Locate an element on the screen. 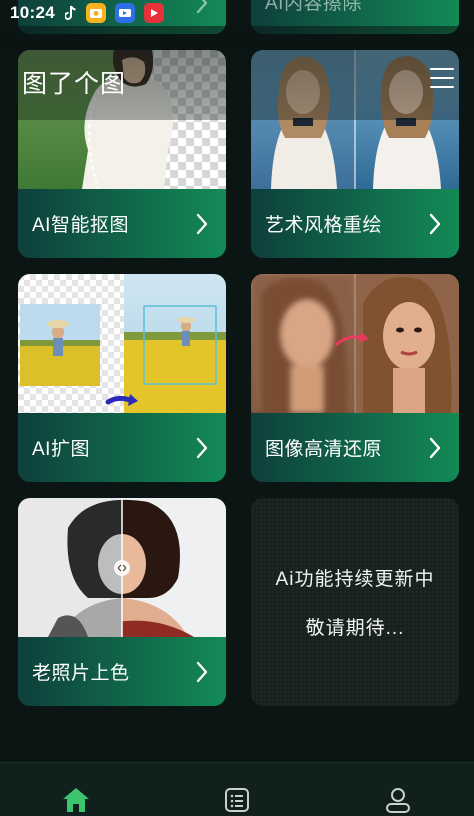 The image size is (474, 816). card-hd-restore: 图像高清还原 is located at coordinates (355, 378).